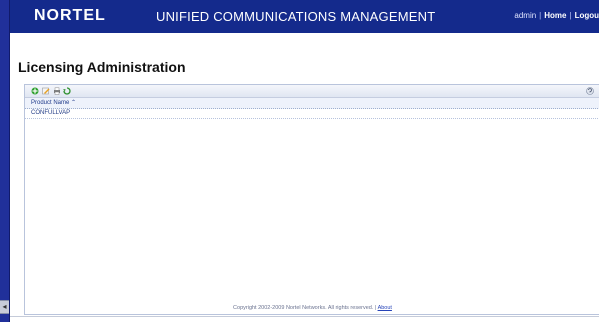 This screenshot has height=322, width=599. What do you see at coordinates (70, 15) in the screenshot?
I see `nortel-logo: NORTEL` at bounding box center [70, 15].